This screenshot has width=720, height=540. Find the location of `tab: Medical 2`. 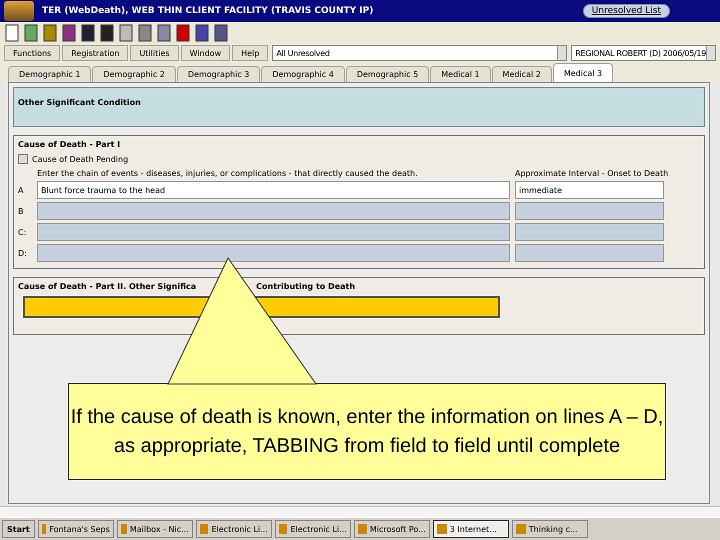

tab: Medical 2 is located at coordinates (522, 74).